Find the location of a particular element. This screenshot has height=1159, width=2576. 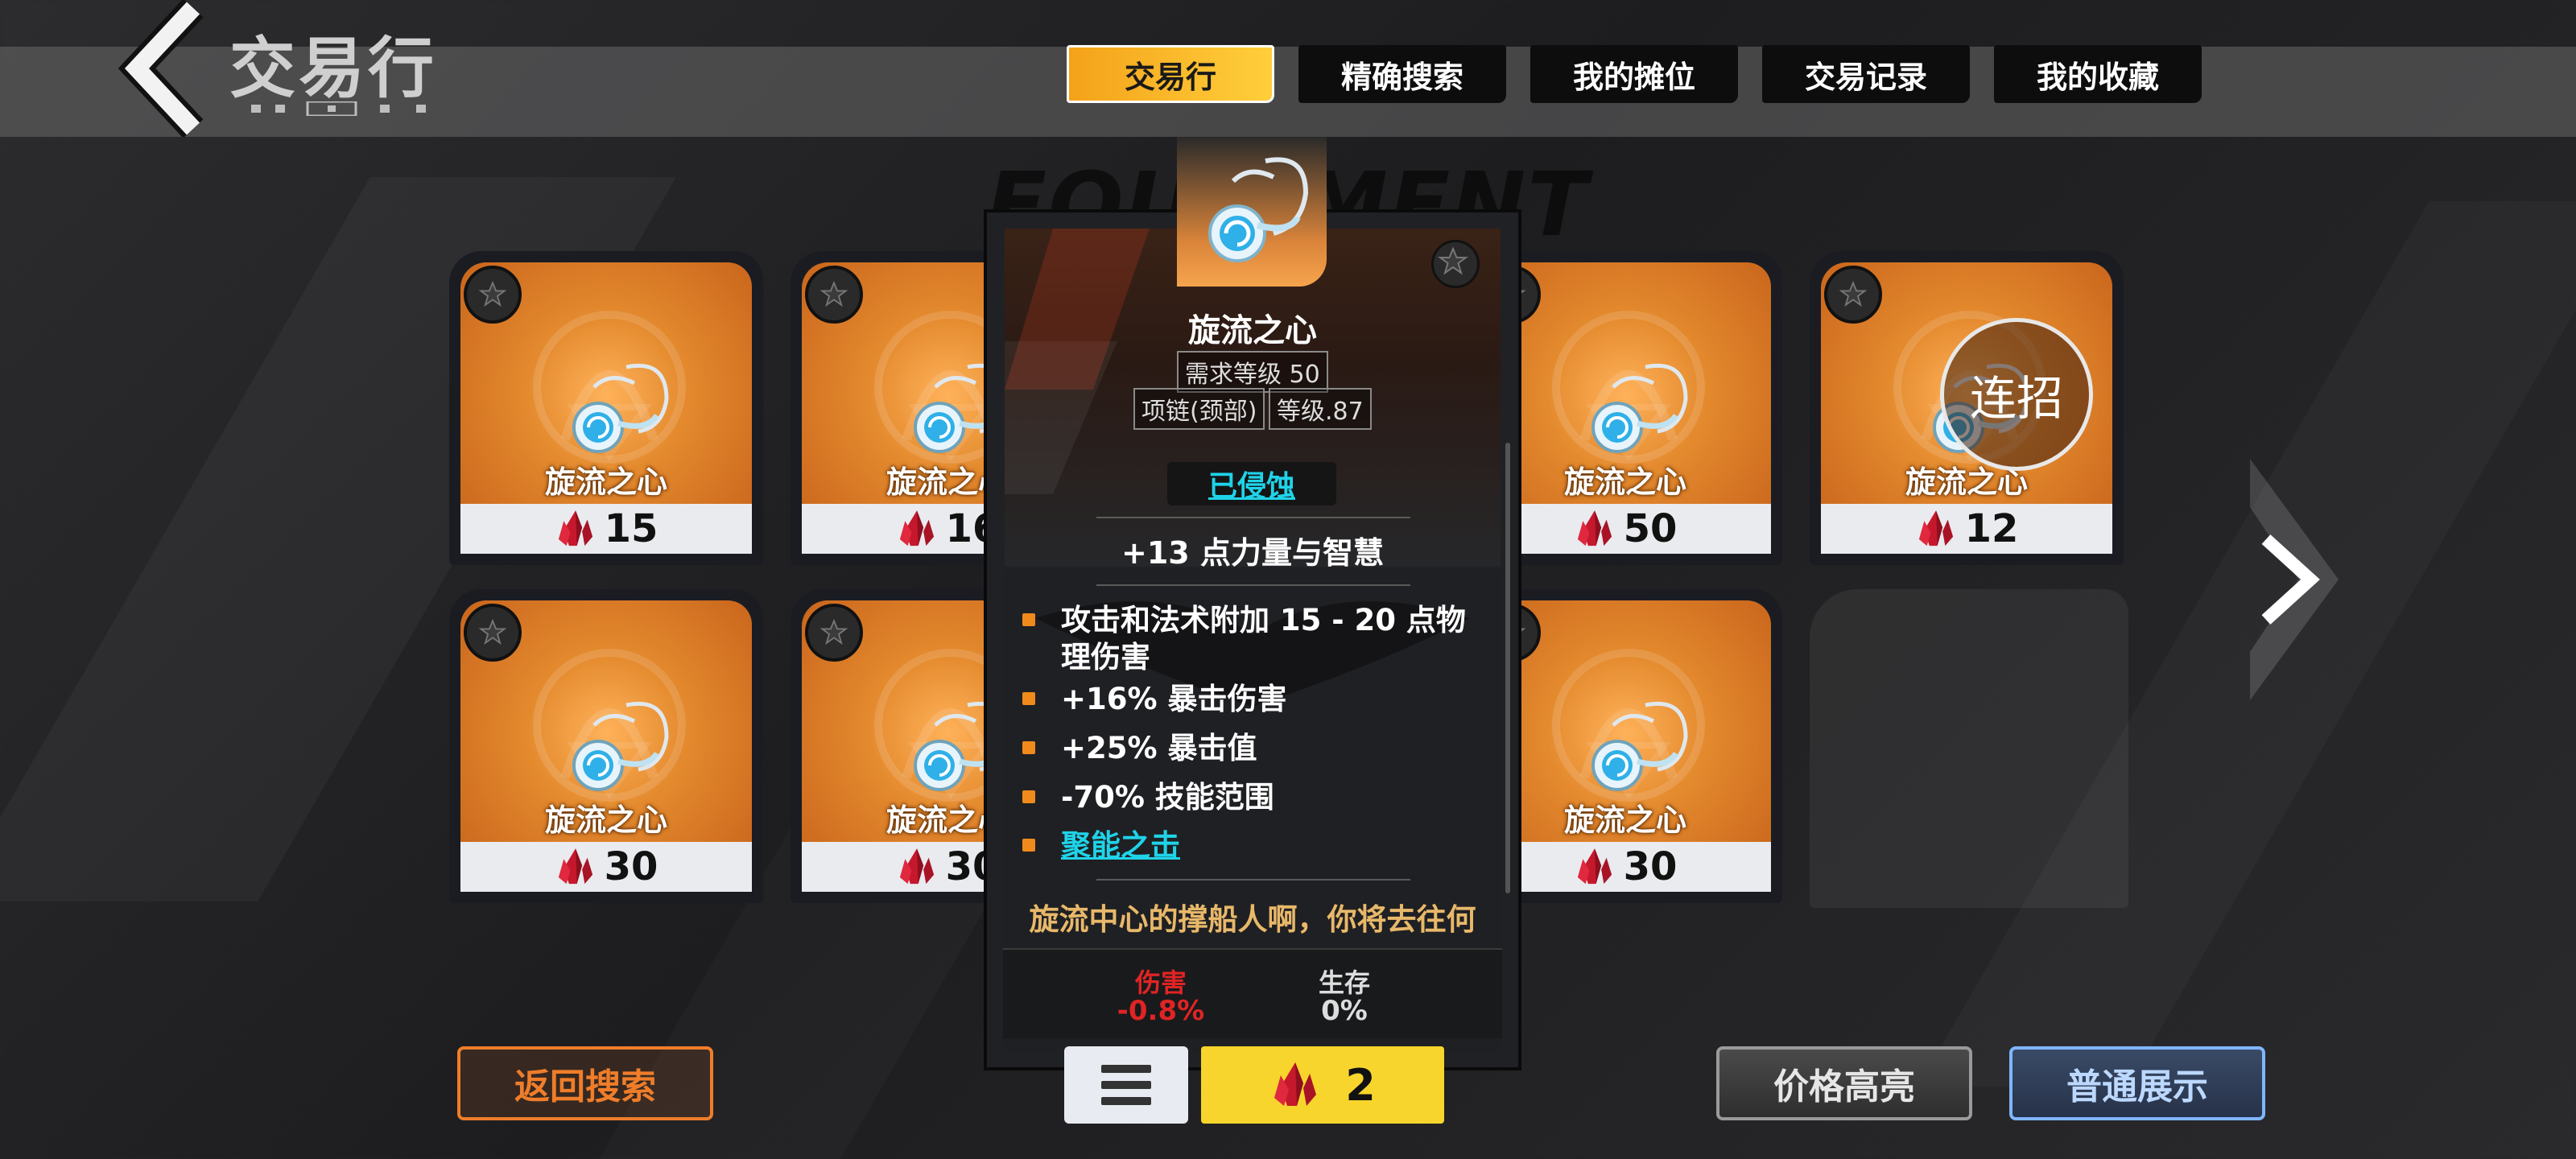

tooltip-item-icon-frame is located at coordinates (1252, 212).